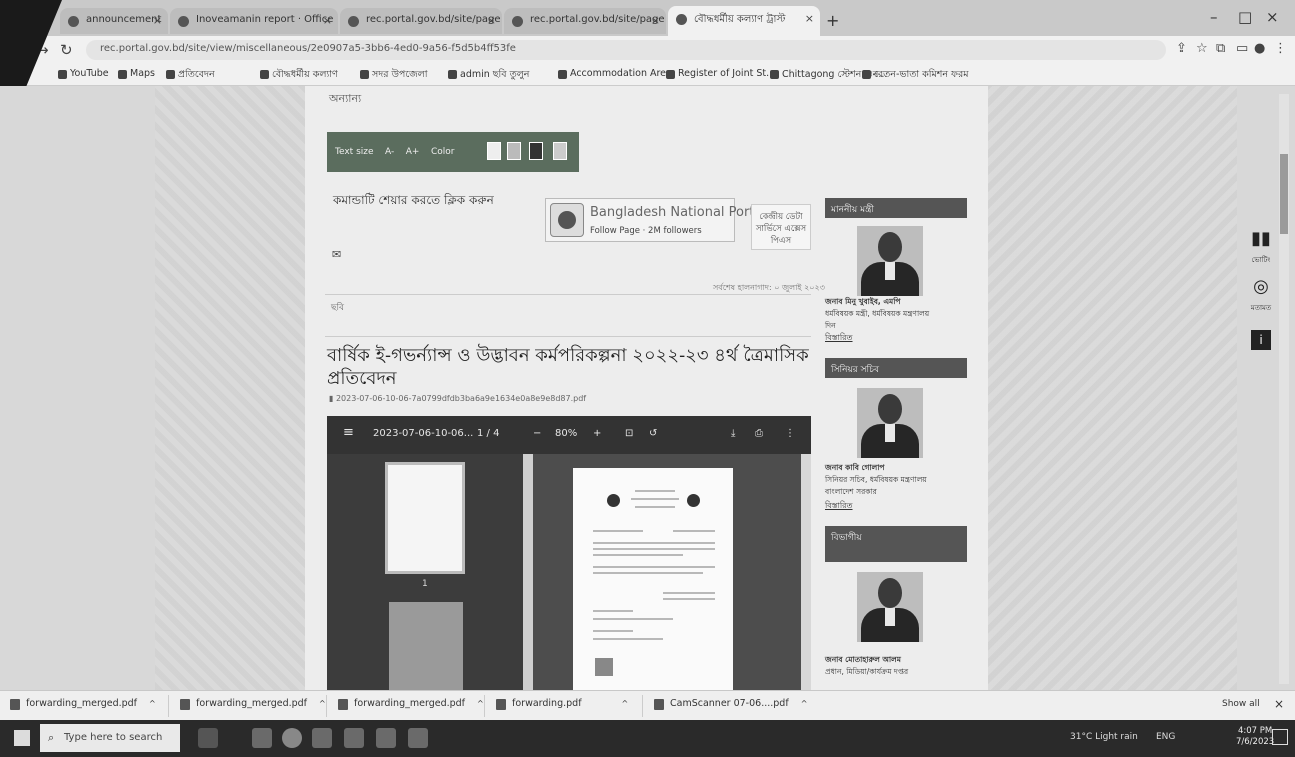 Image resolution: width=1295 pixels, height=757 pixels. Describe the element at coordinates (733, 433) in the screenshot. I see `download-icon: ⤓` at that location.